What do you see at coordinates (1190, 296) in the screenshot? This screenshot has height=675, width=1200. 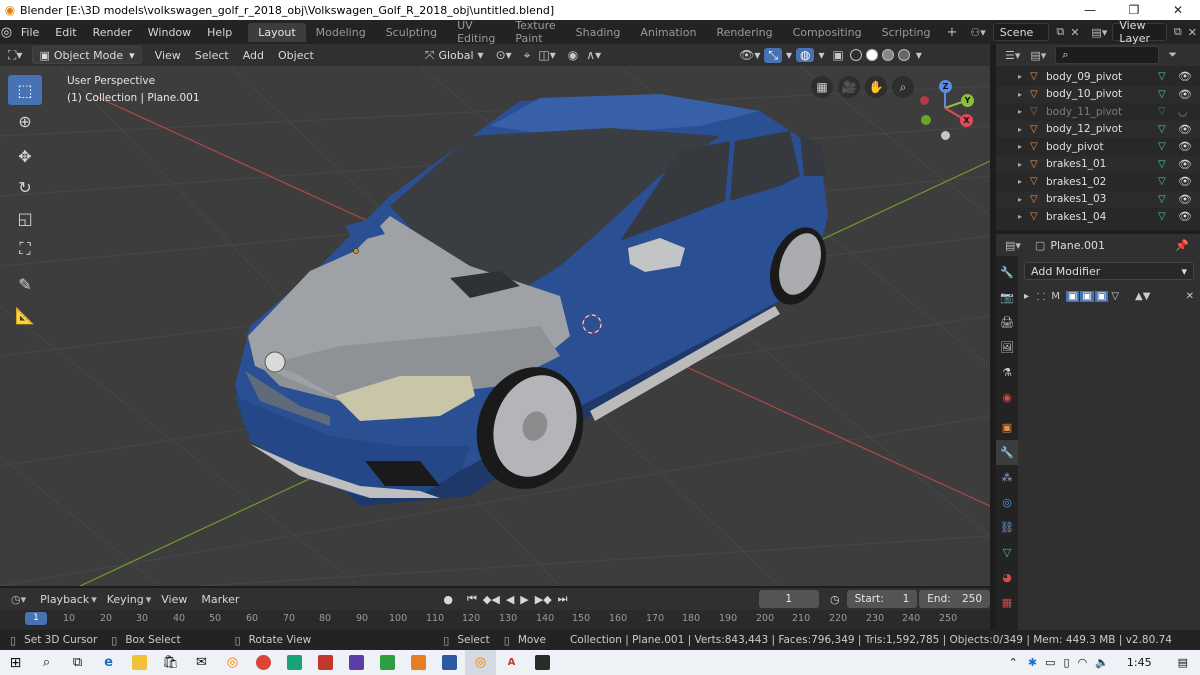 I see `remove-modifier-icon: ✕` at bounding box center [1190, 296].